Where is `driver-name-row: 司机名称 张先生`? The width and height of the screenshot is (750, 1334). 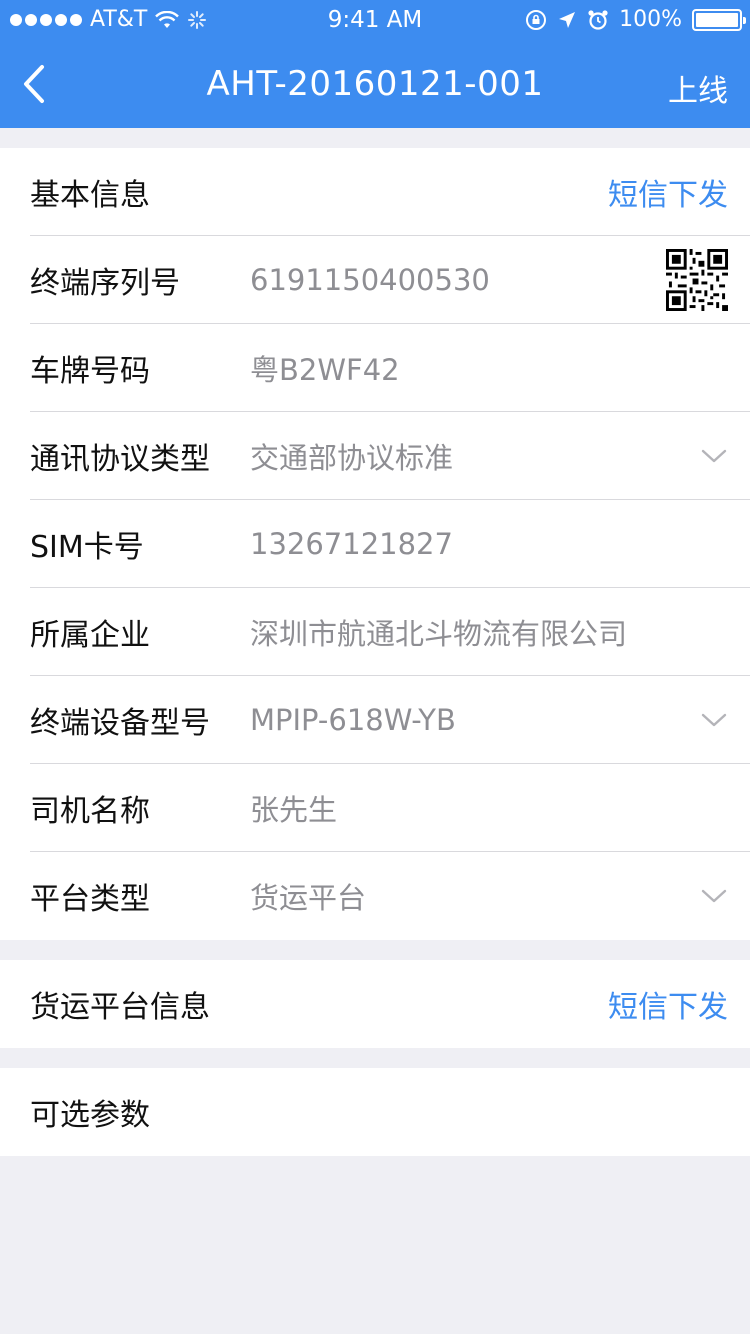 driver-name-row: 司机名称 张先生 is located at coordinates (375, 808).